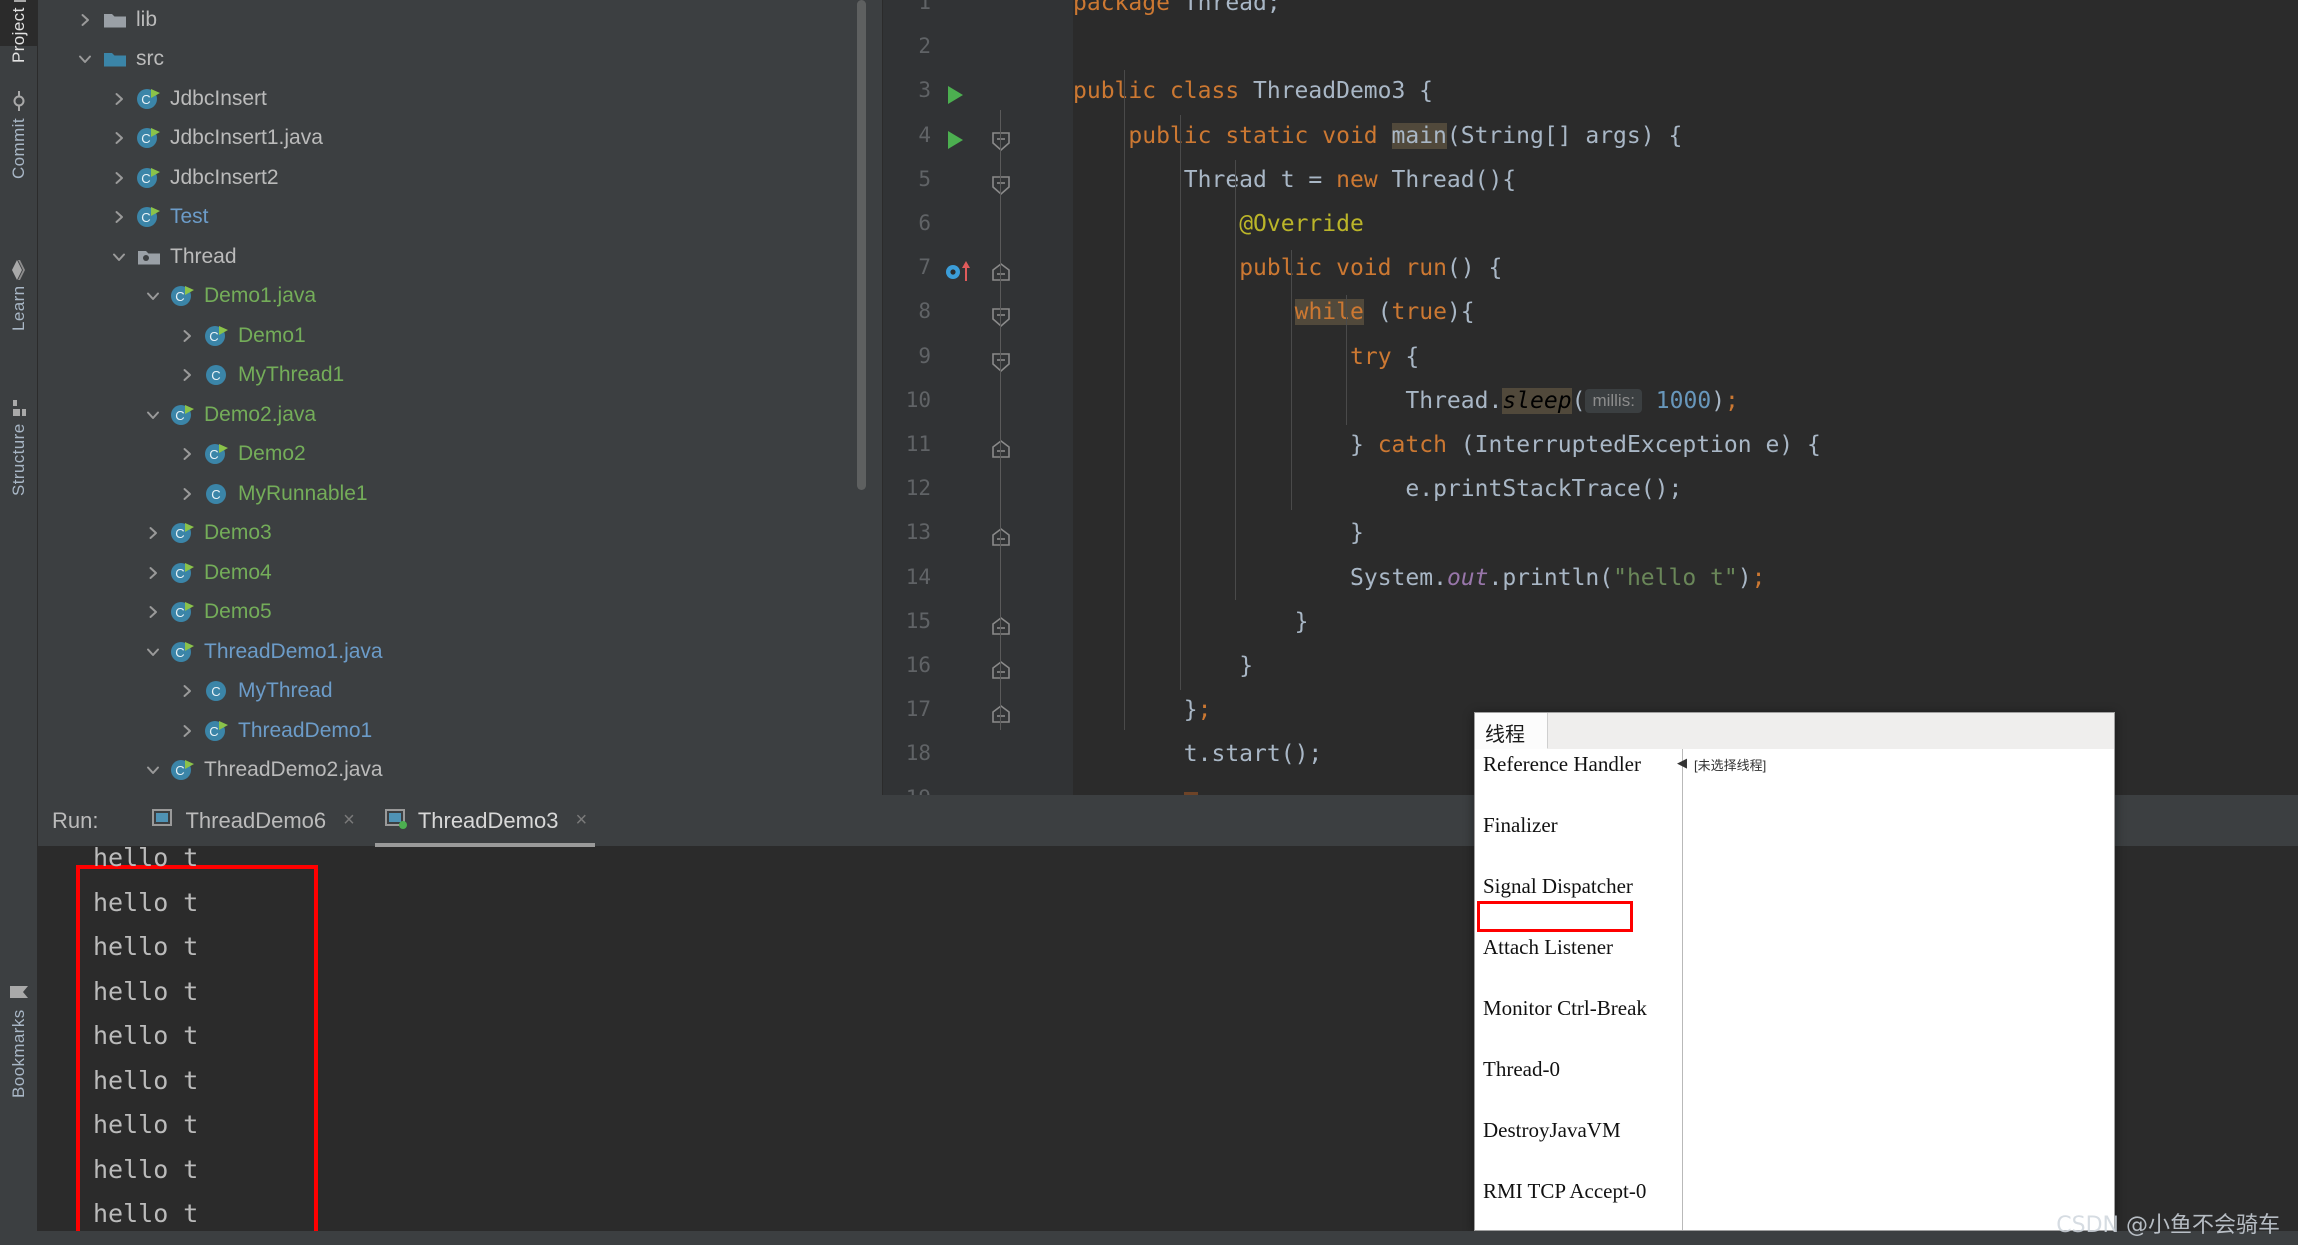  What do you see at coordinates (19, 407) in the screenshot?
I see `structure-icon` at bounding box center [19, 407].